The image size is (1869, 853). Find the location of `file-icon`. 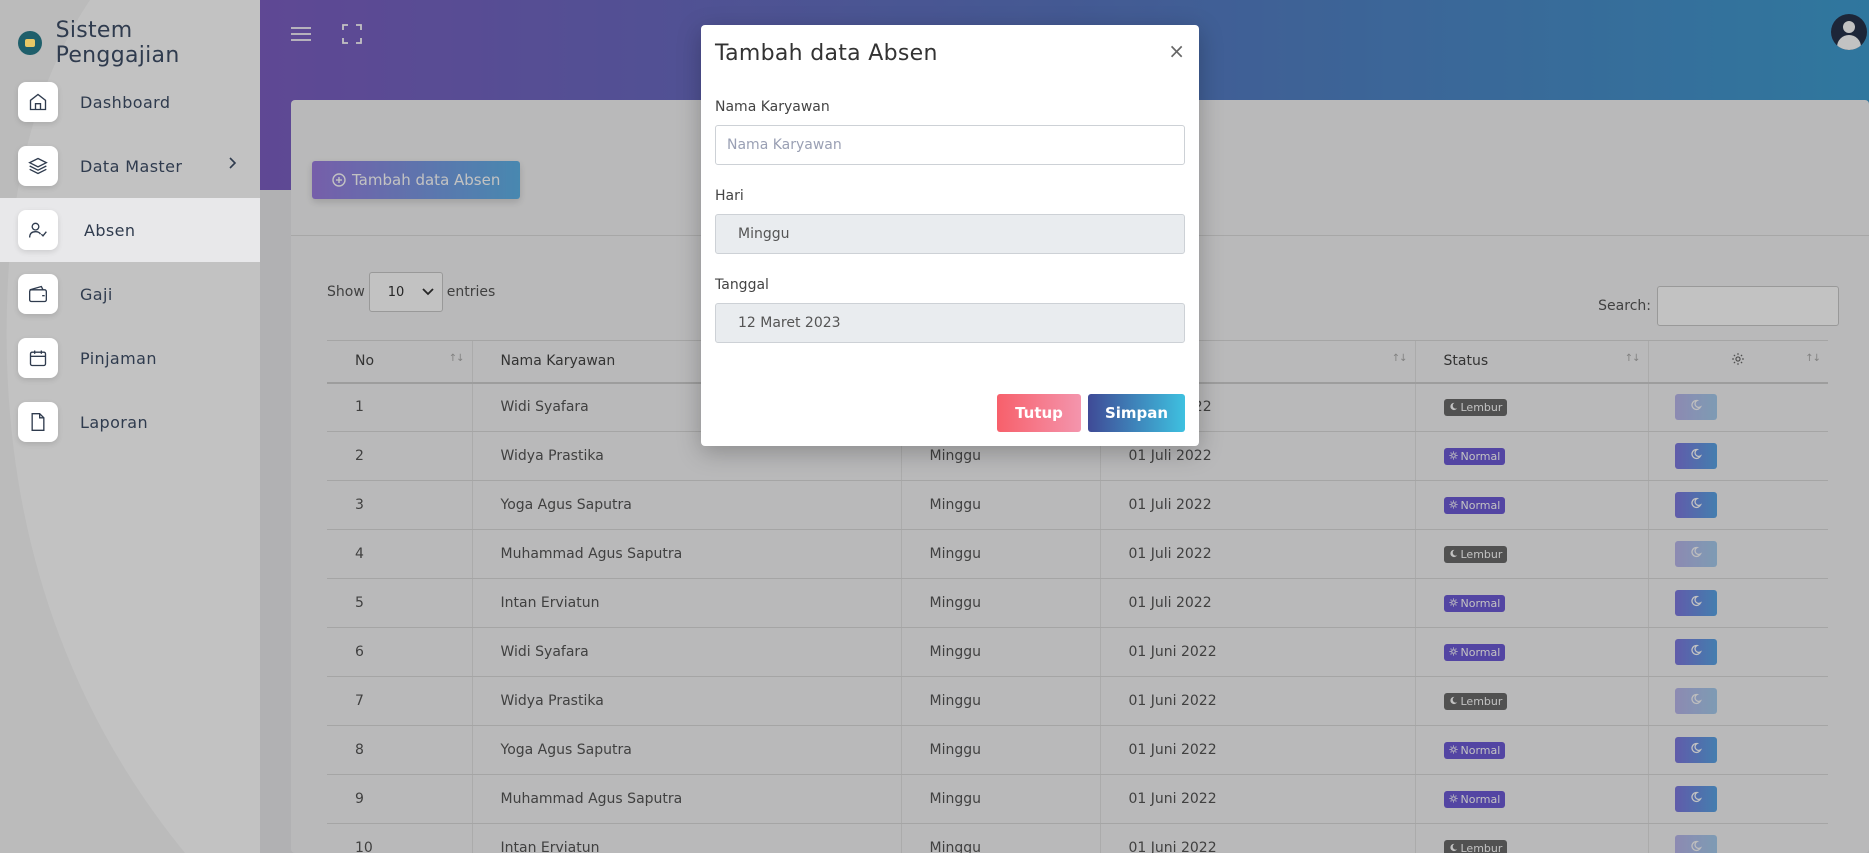

file-icon is located at coordinates (38, 422).